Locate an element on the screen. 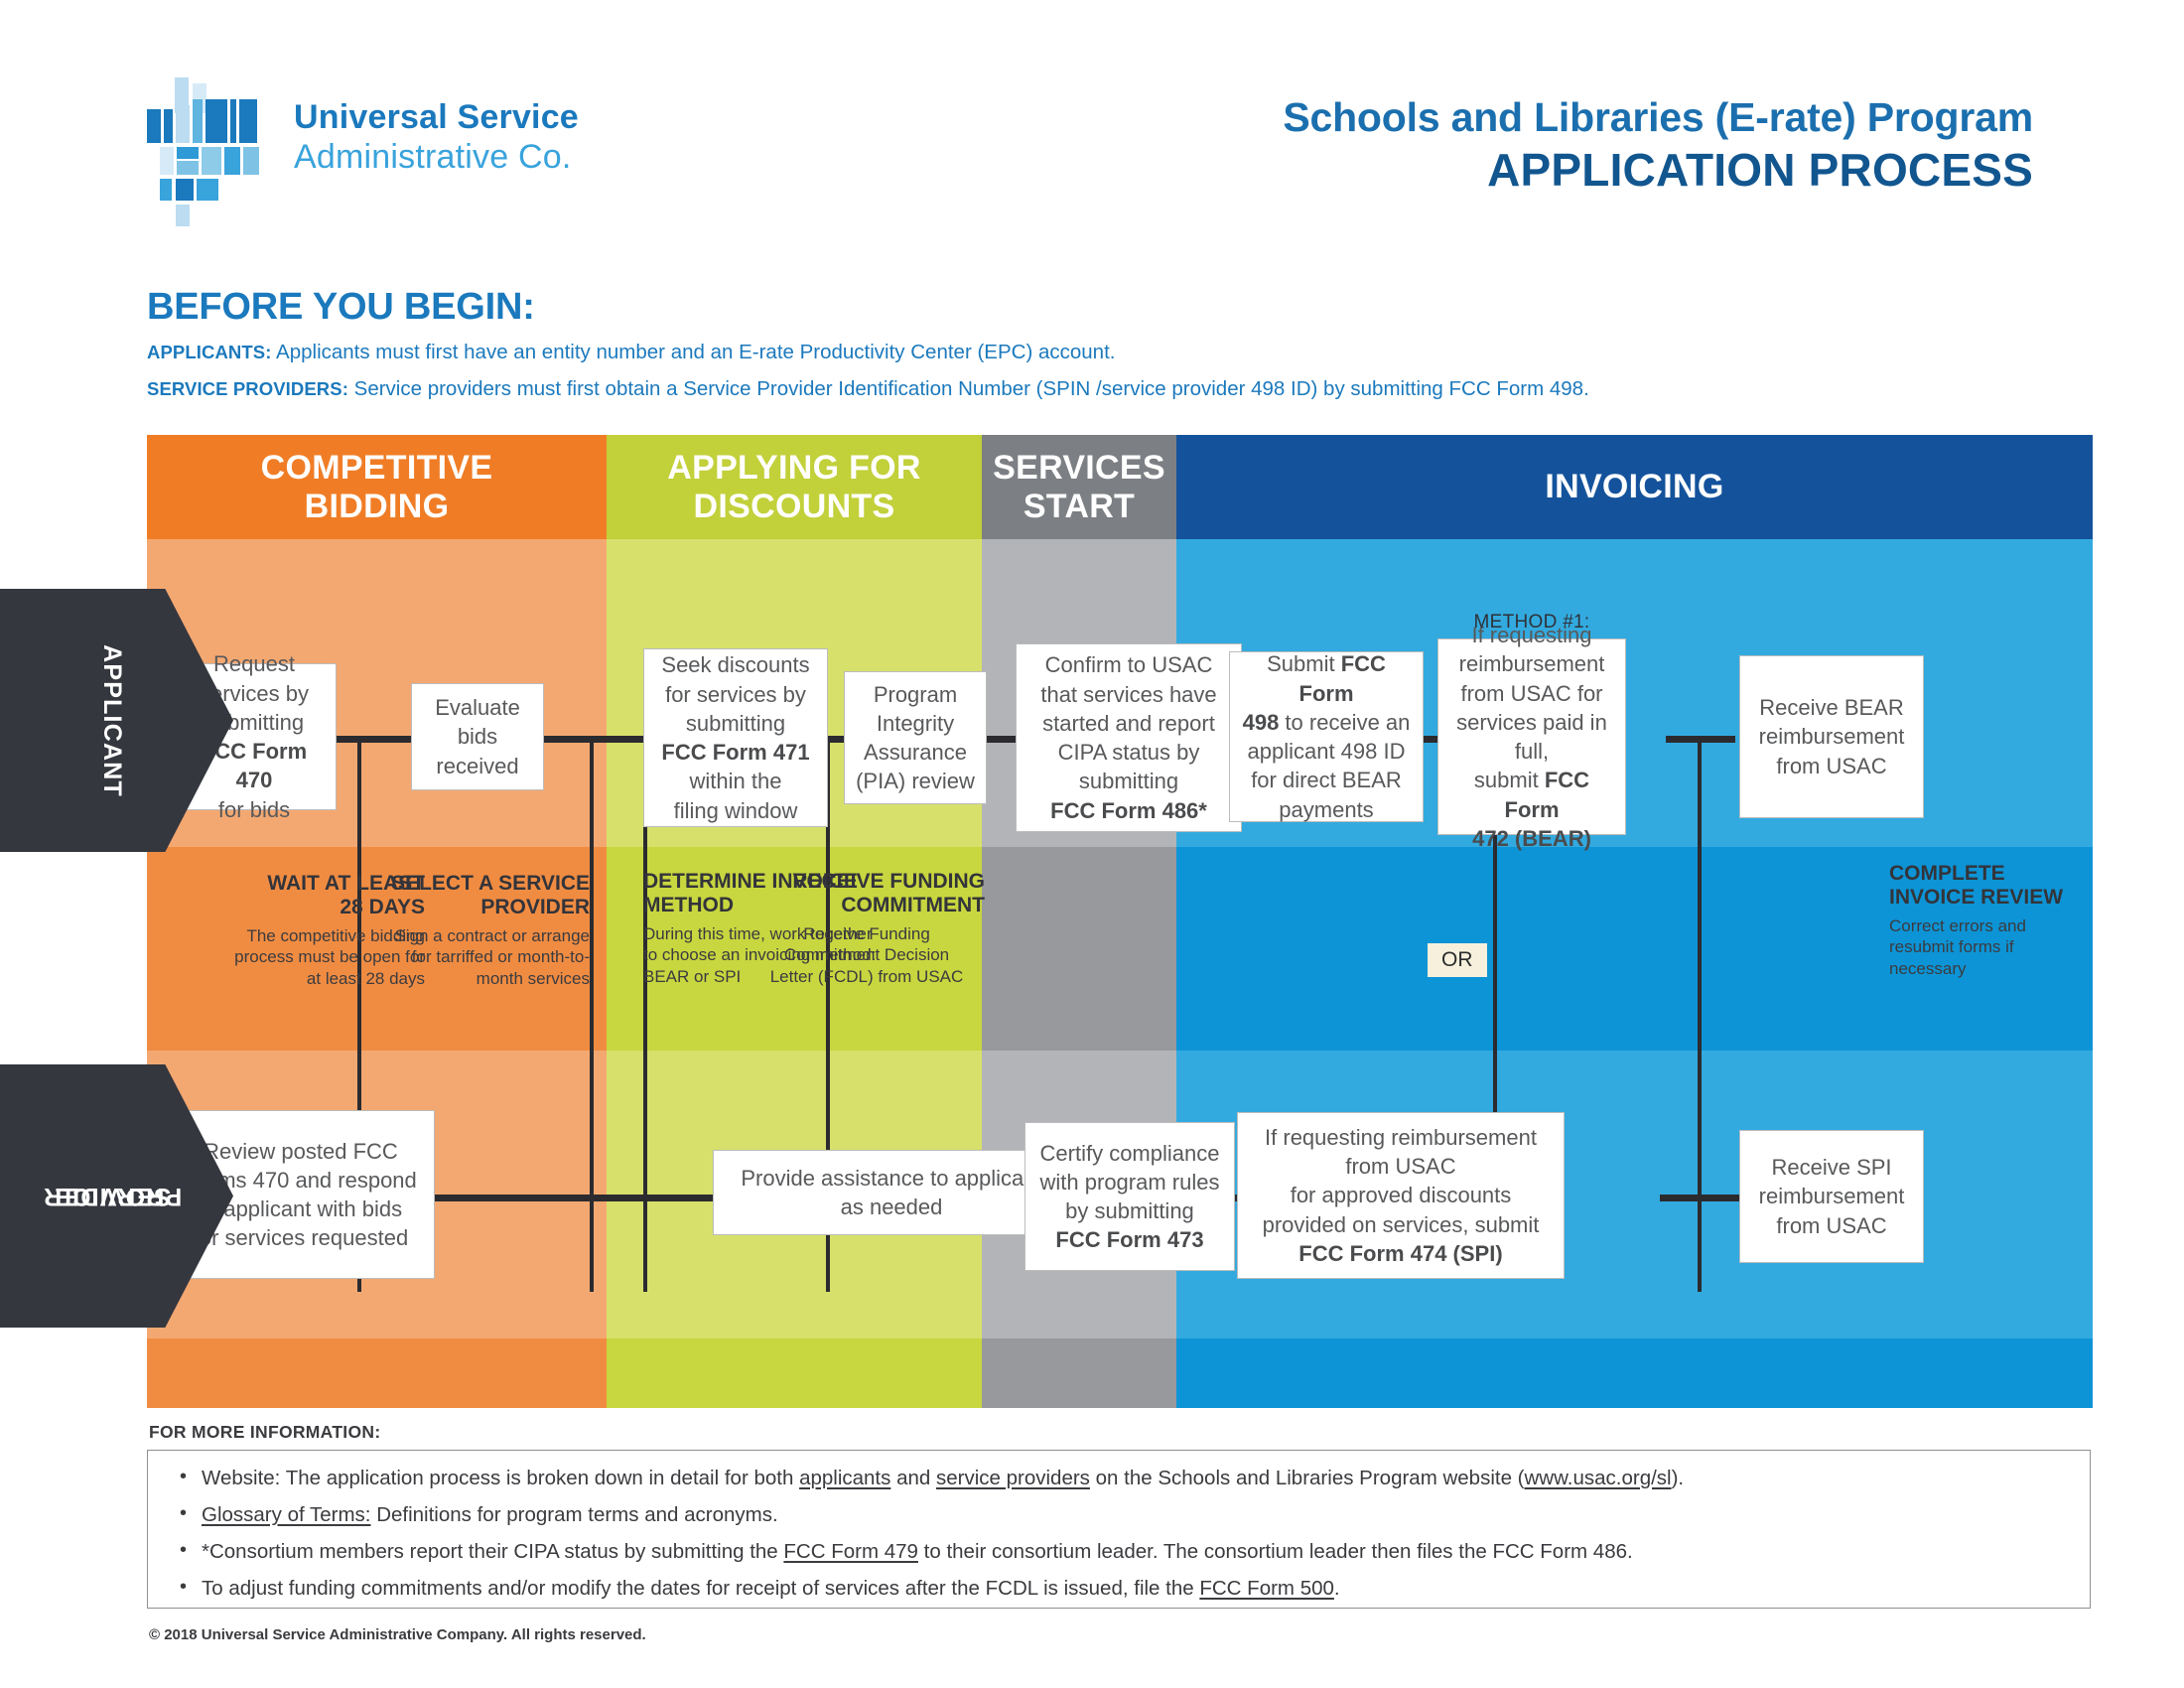 The width and height of the screenshot is (2184, 1688). rfc-t2: COMMITMENT is located at coordinates (913, 905).